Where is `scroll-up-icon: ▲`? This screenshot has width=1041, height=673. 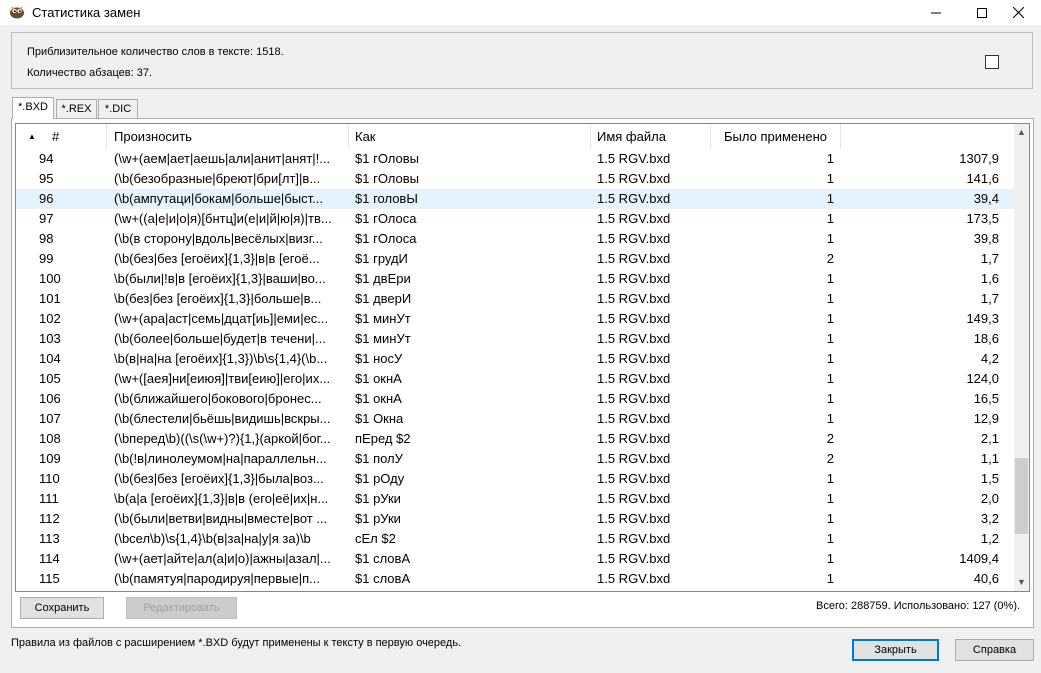
scroll-up-icon: ▲ is located at coordinates (1021, 132).